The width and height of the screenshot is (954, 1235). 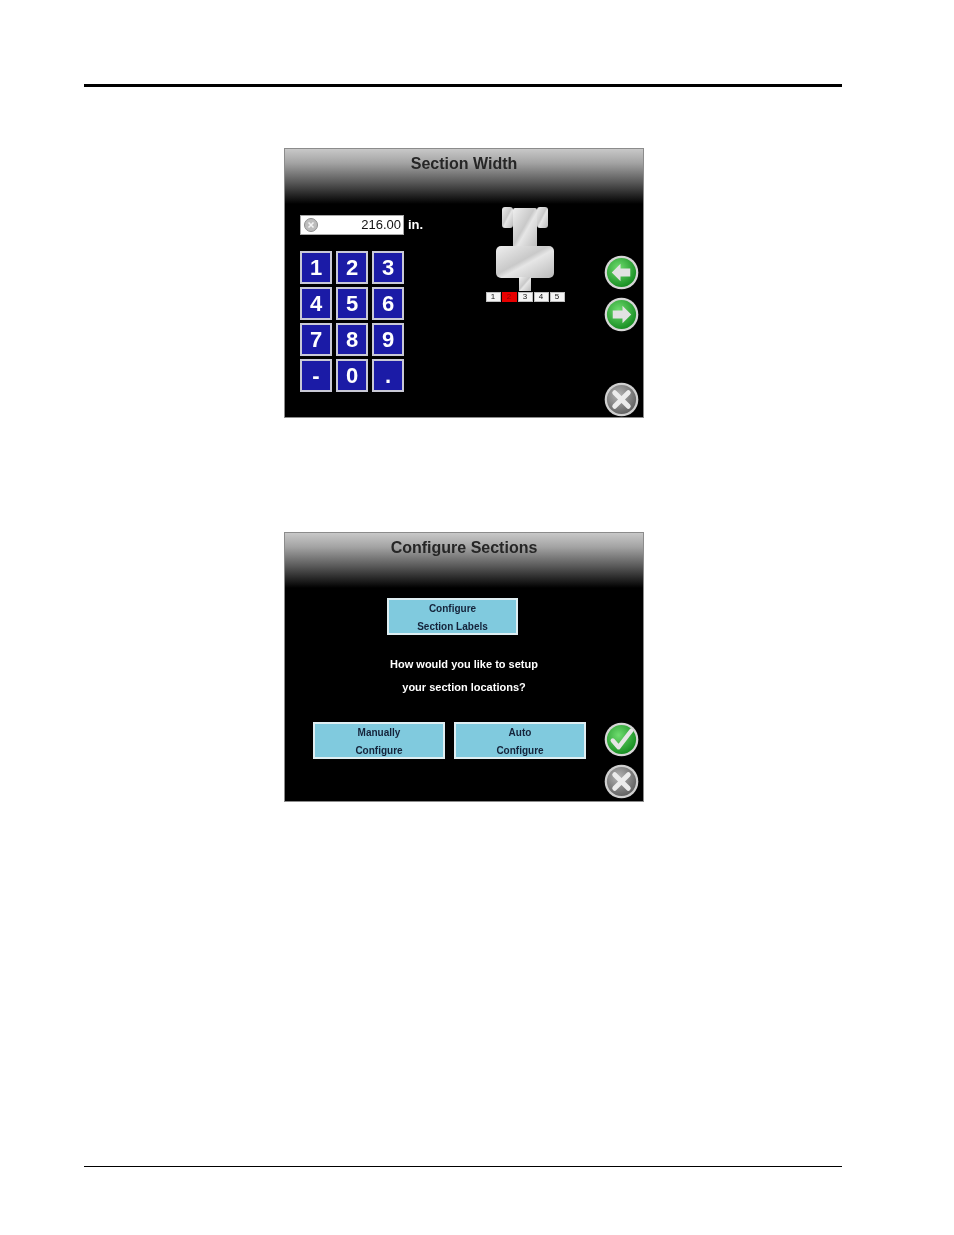 I want to click on check-icon, so click(x=621, y=739).